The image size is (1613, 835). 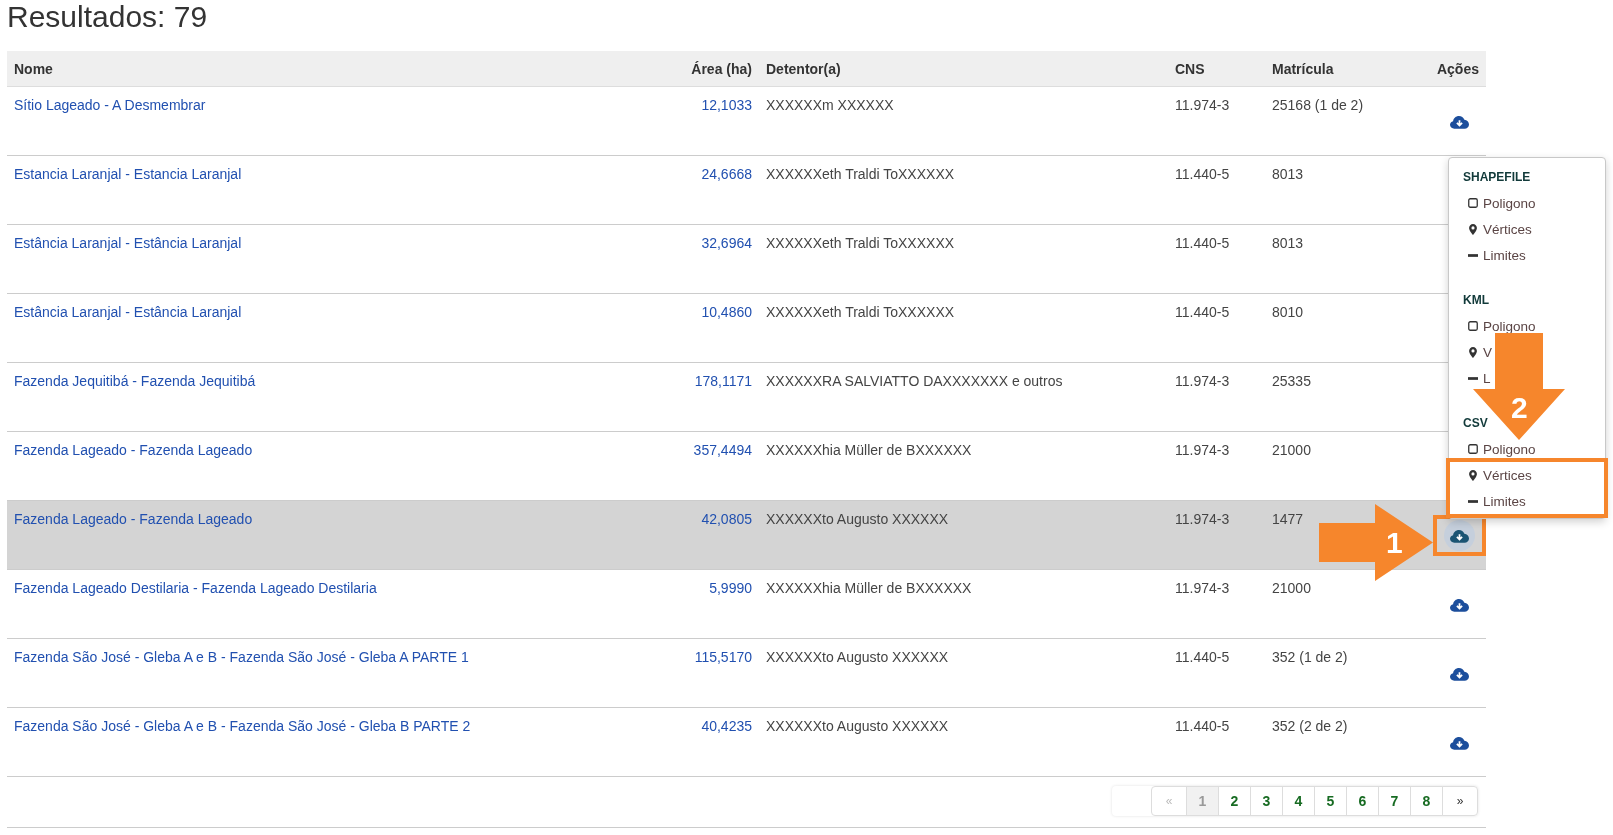 I want to click on holder-name: XXXXXXm XXXXXX, so click(x=830, y=105).